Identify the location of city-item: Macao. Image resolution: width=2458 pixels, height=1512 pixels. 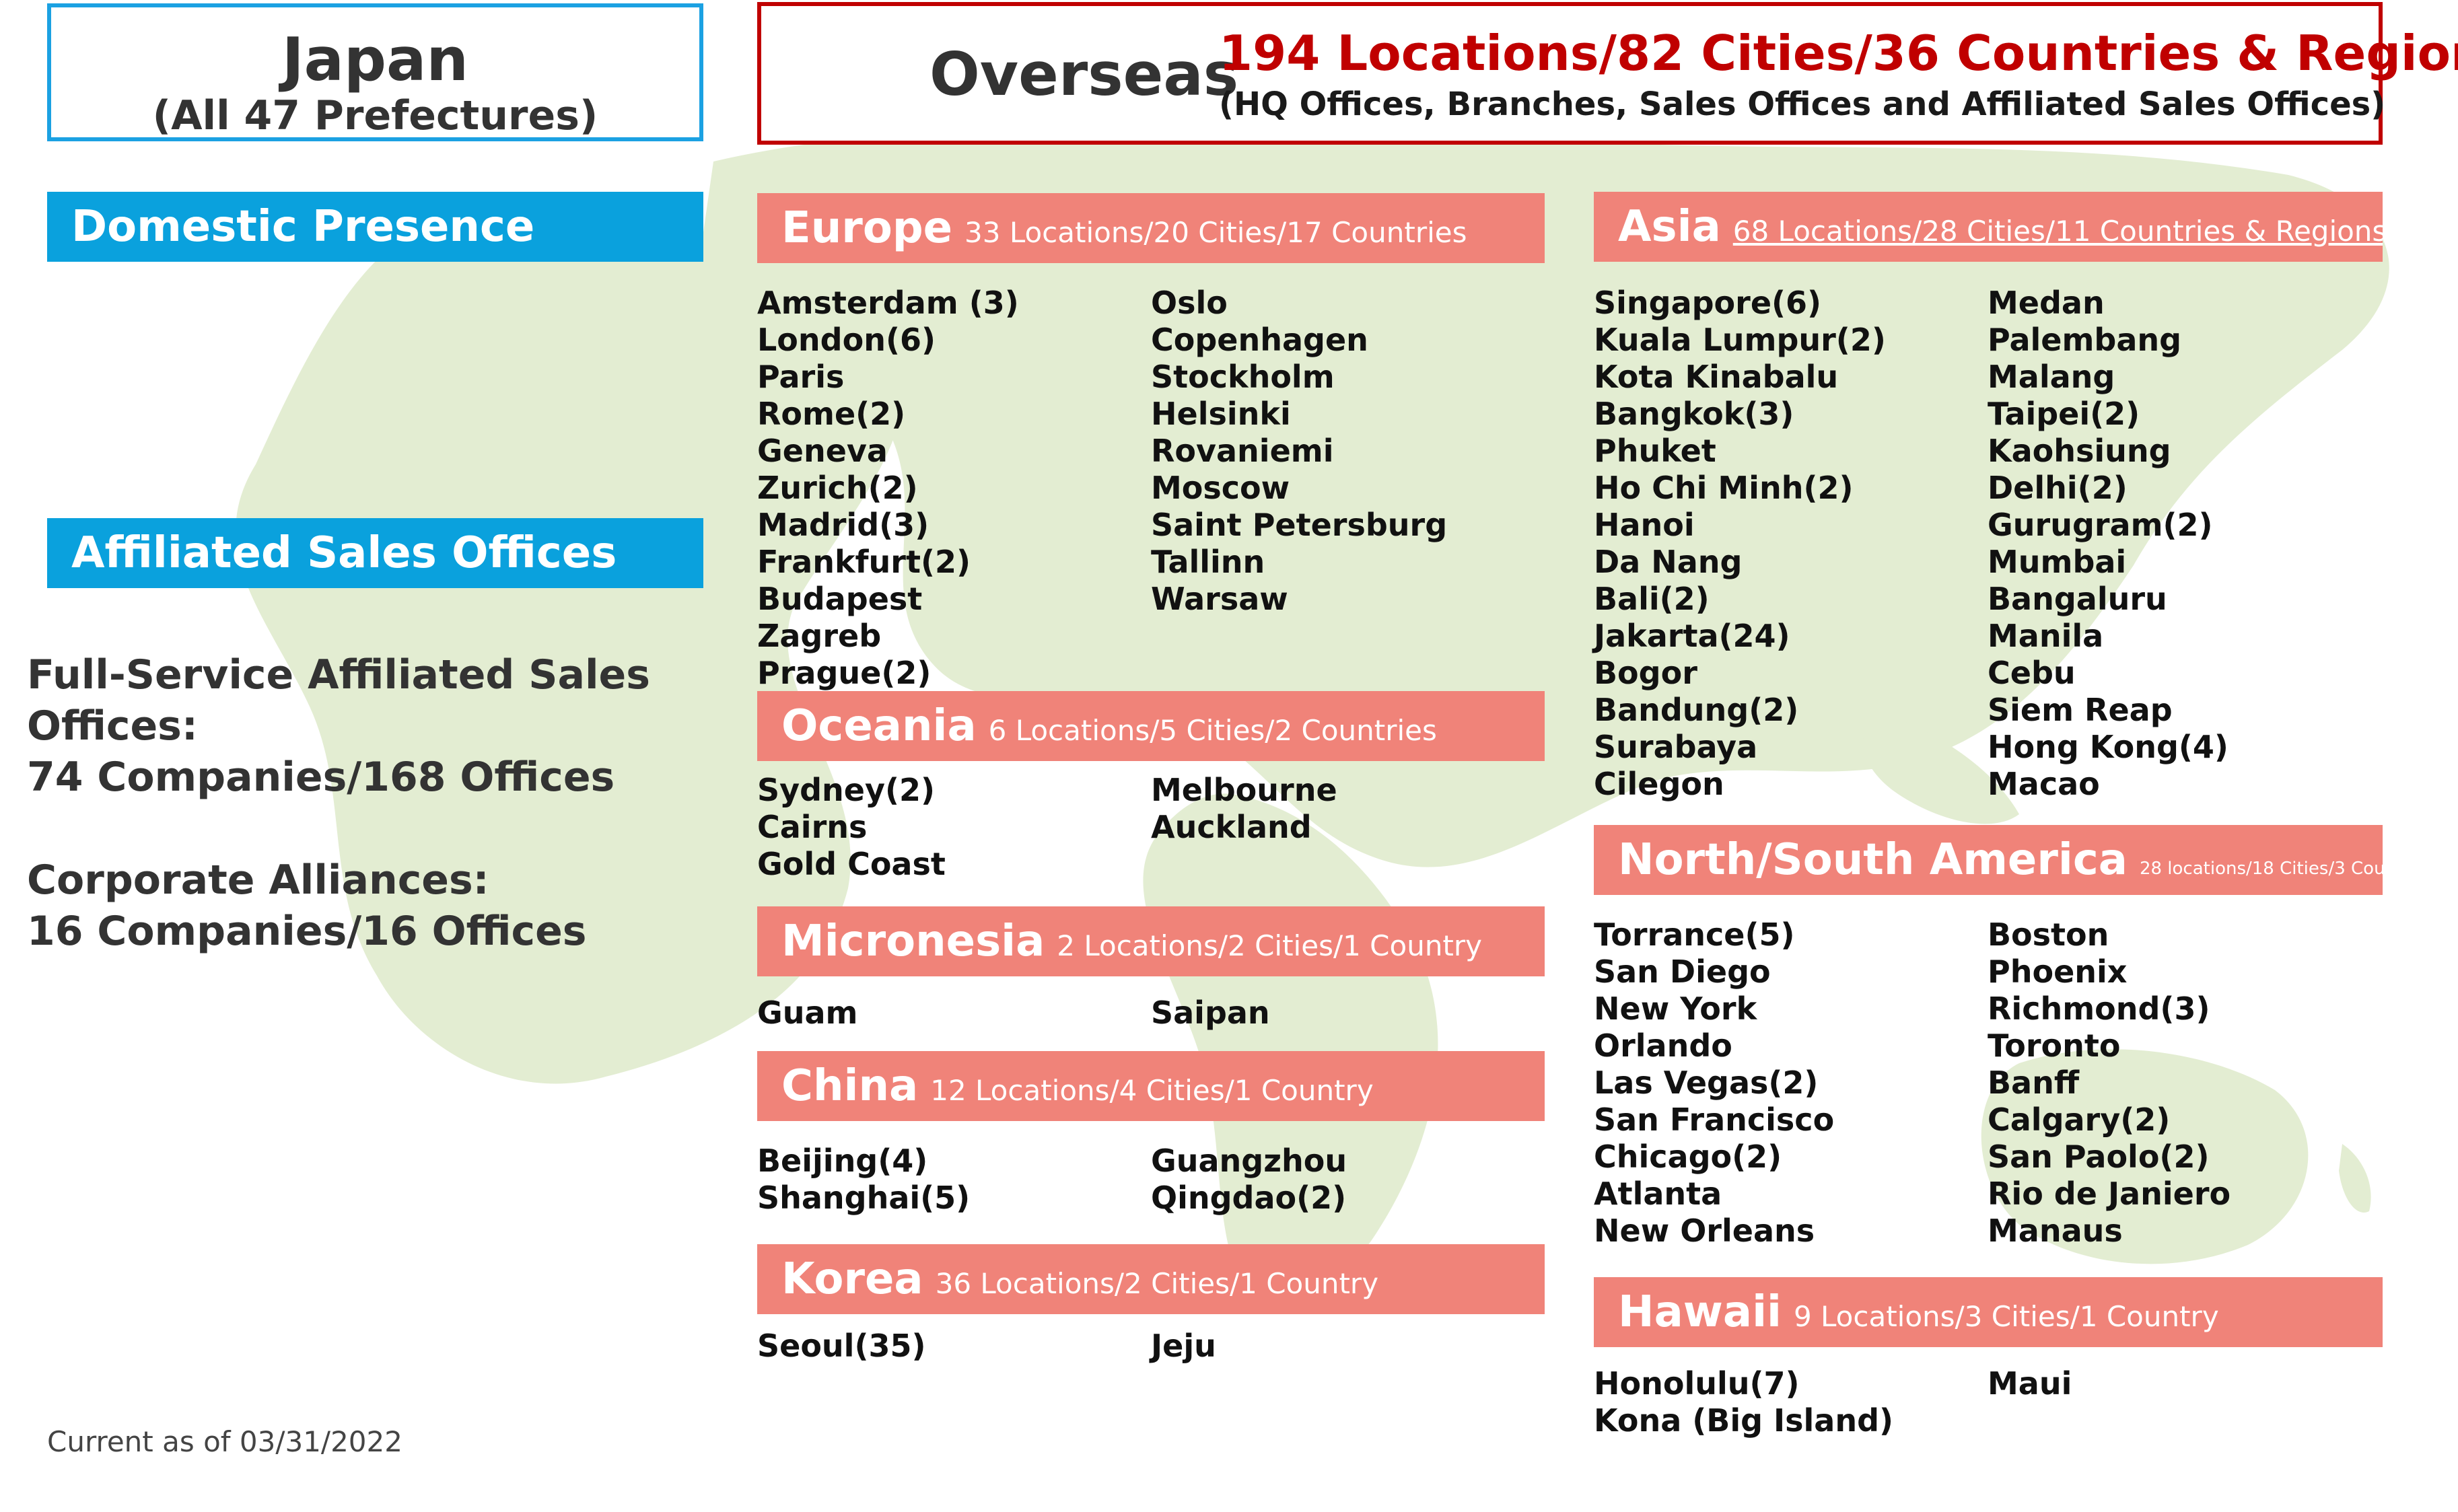
(2044, 784).